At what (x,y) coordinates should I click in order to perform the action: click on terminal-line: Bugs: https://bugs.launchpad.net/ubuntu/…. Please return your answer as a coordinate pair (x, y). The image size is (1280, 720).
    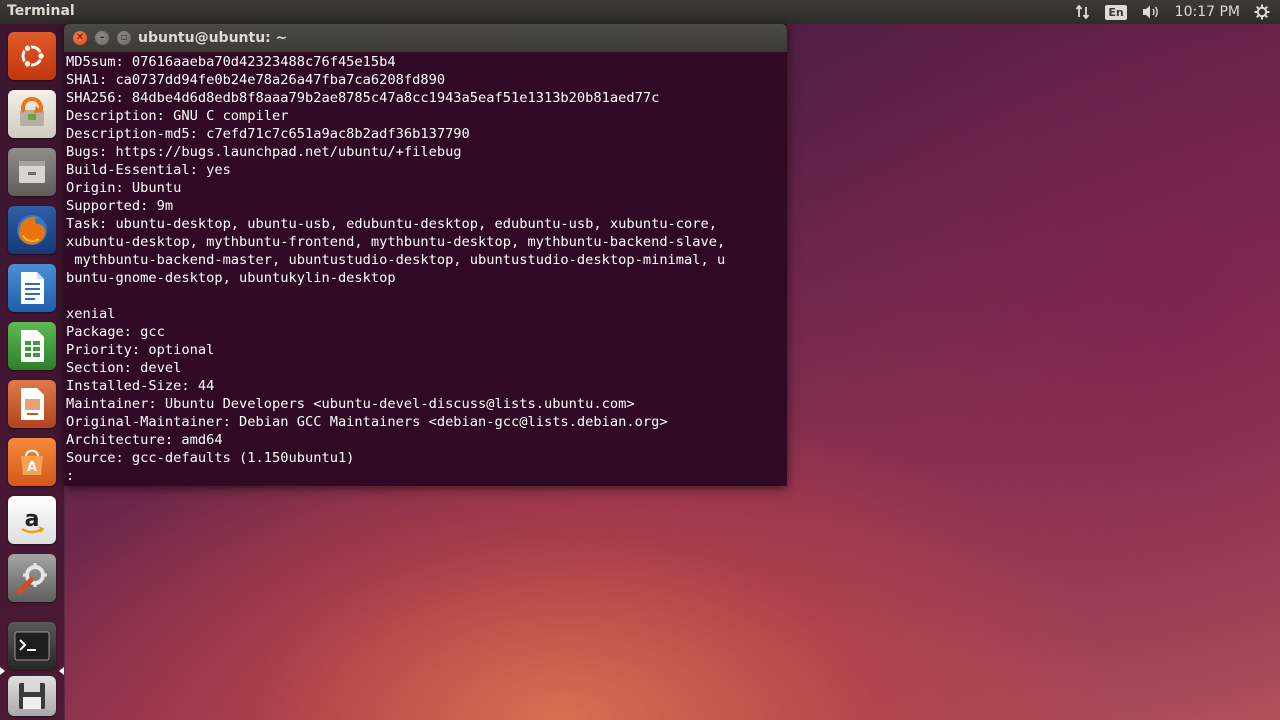
    Looking at the image, I should click on (264, 152).